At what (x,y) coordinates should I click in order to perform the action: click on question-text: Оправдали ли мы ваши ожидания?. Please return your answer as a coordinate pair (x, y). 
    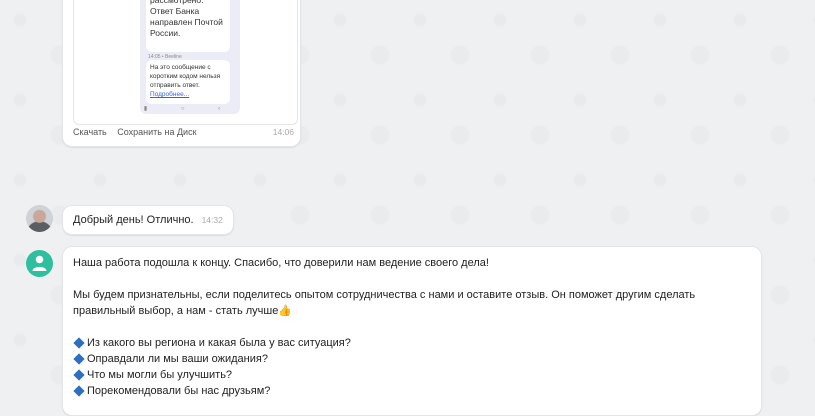
    Looking at the image, I should click on (177, 359).